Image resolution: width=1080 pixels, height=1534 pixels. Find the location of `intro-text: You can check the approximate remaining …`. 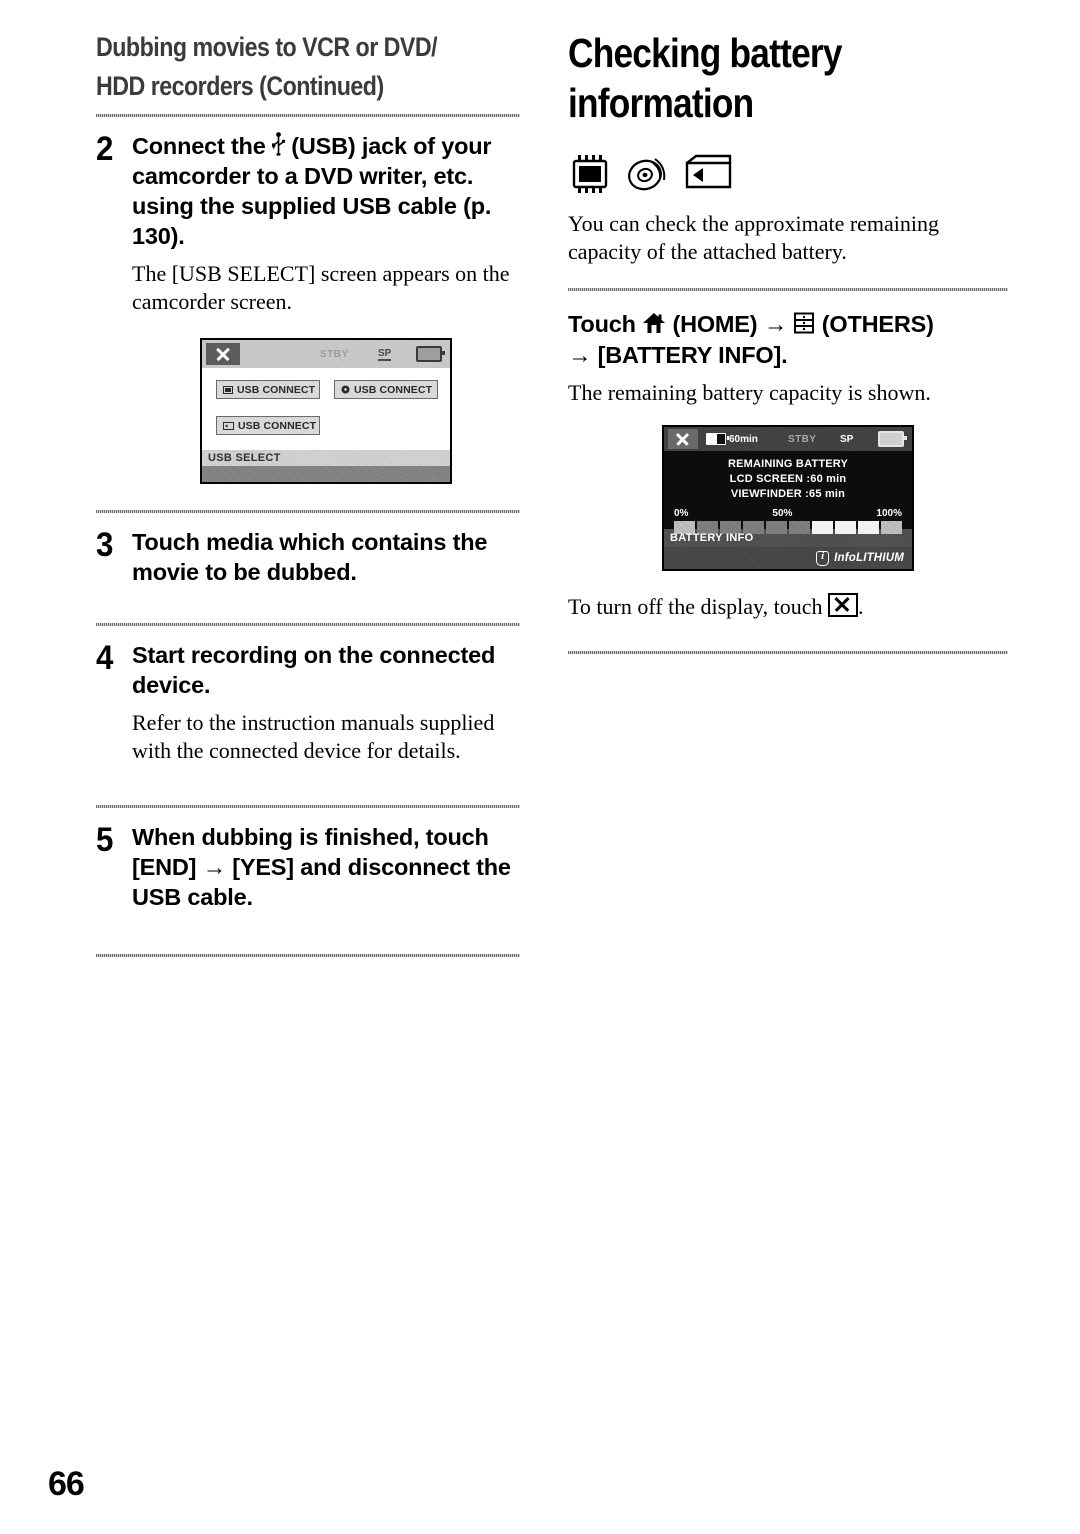

intro-text: You can check the approximate remaining … is located at coordinates (754, 237).